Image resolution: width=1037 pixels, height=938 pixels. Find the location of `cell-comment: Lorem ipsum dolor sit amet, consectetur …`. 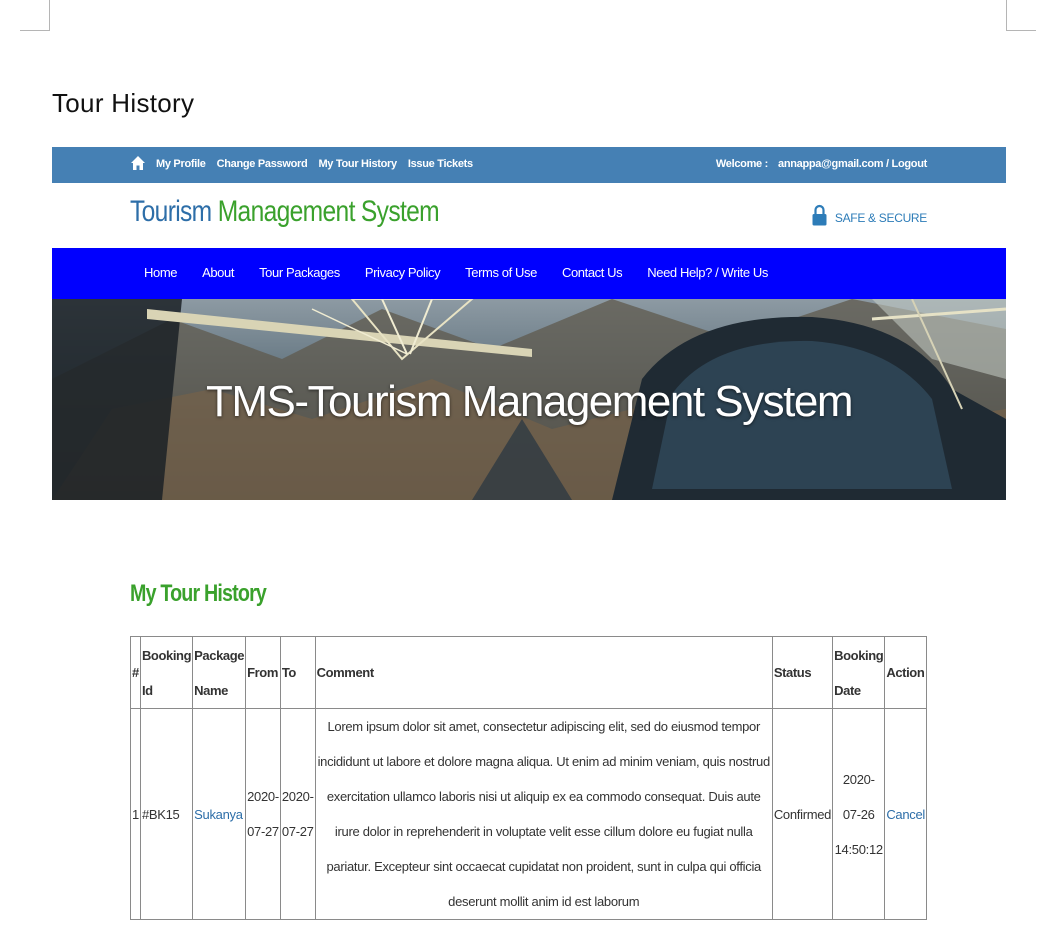

cell-comment: Lorem ipsum dolor sit amet, consectetur … is located at coordinates (543, 814).